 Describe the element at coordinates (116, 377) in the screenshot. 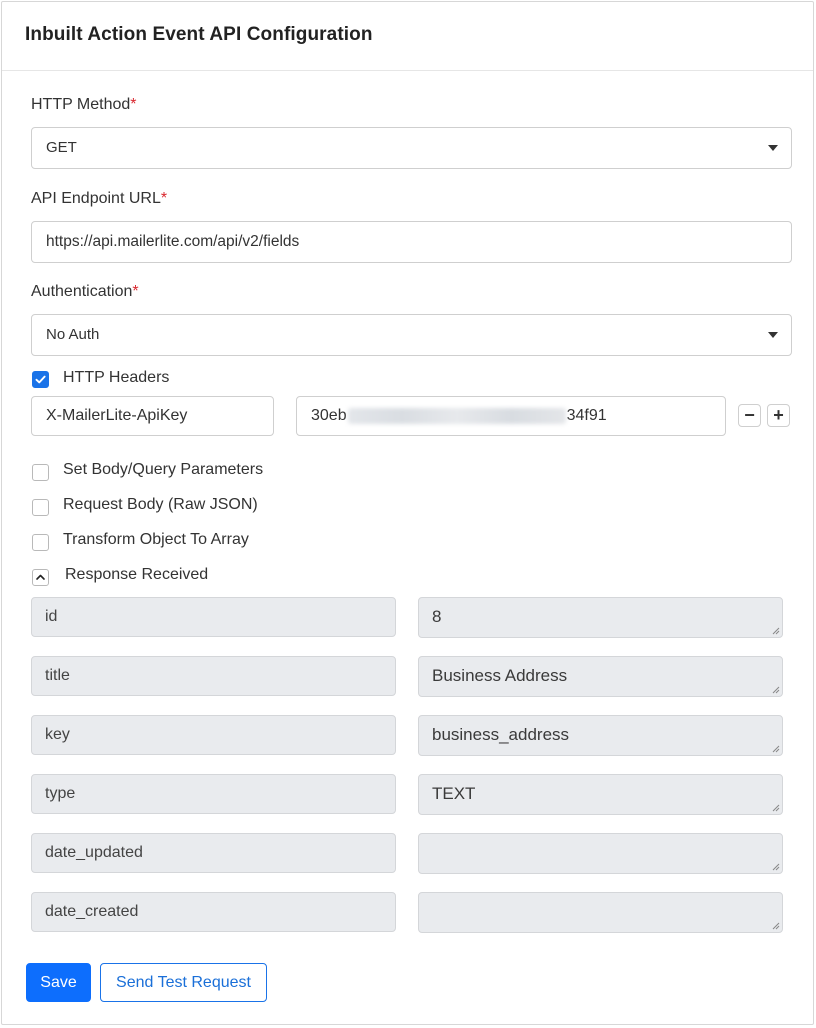

I see `http-headers-label: HTTP Headers` at that location.